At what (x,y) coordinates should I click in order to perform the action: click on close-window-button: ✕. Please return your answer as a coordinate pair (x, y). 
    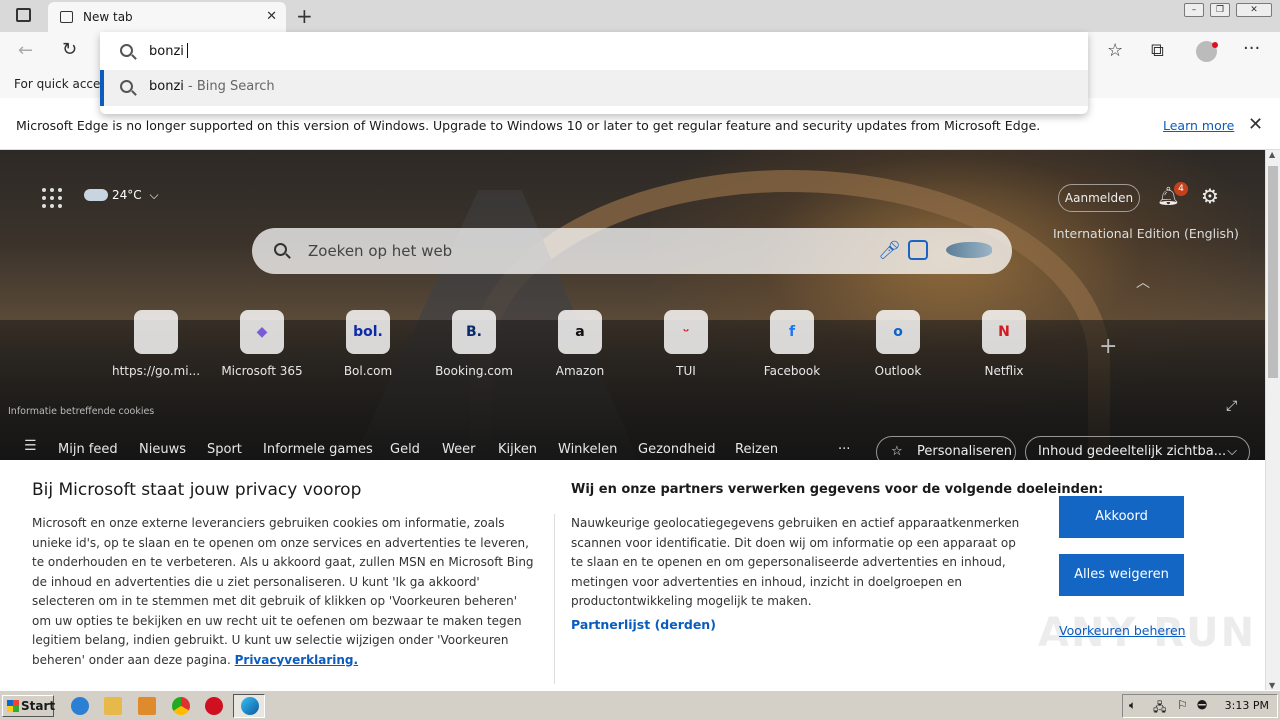
    Looking at the image, I should click on (1254, 10).